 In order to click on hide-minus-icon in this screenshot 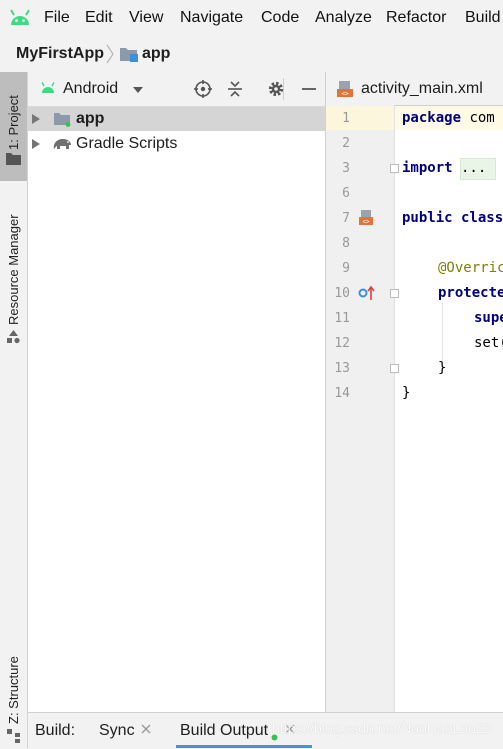, I will do `click(309, 89)`.